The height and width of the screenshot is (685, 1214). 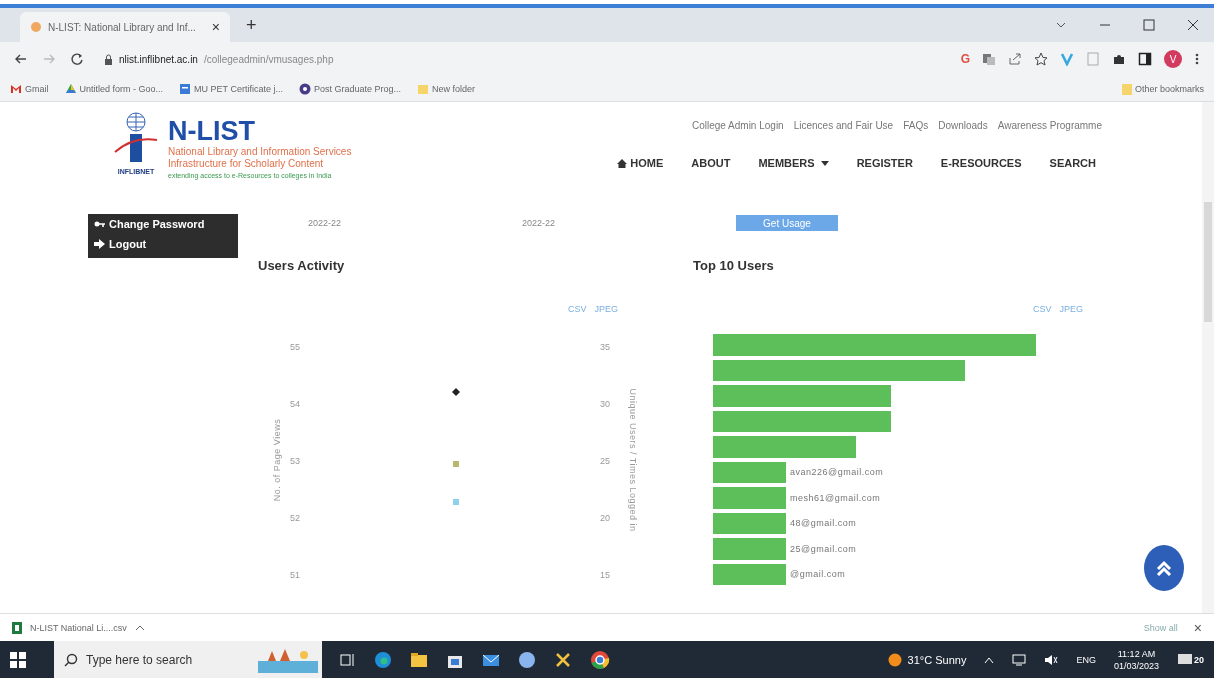 I want to click on nav-link: REGISTER, so click(x=884, y=163).